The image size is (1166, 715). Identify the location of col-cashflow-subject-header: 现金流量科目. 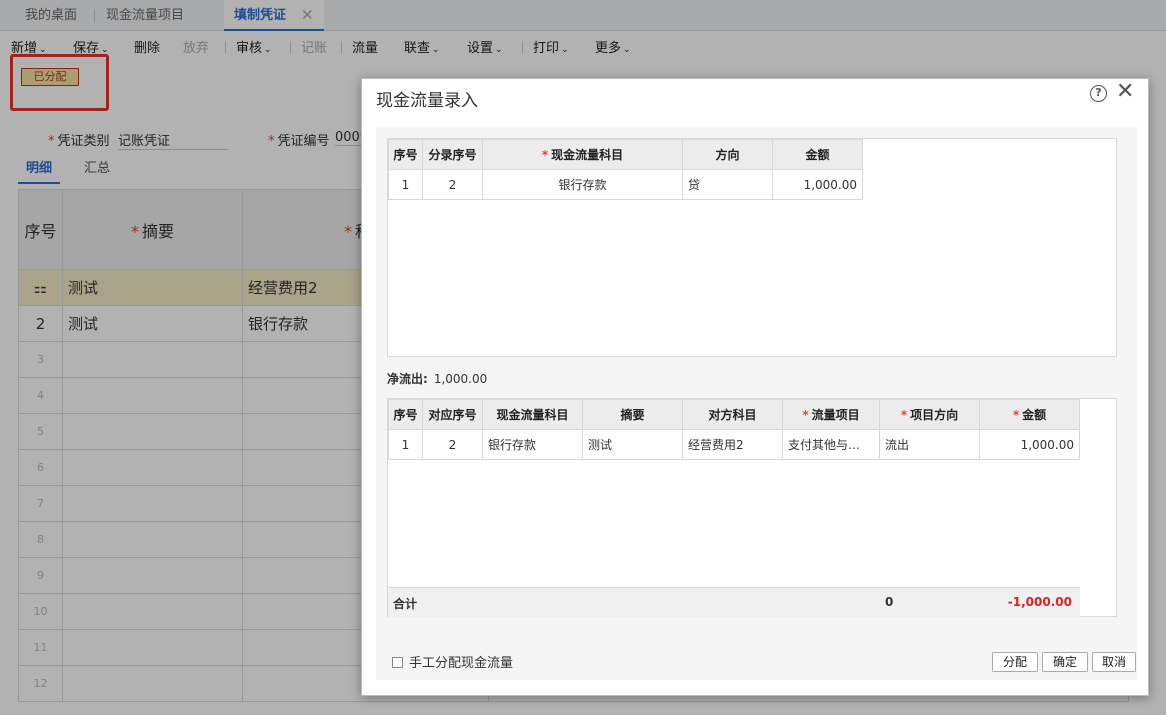
(532, 414).